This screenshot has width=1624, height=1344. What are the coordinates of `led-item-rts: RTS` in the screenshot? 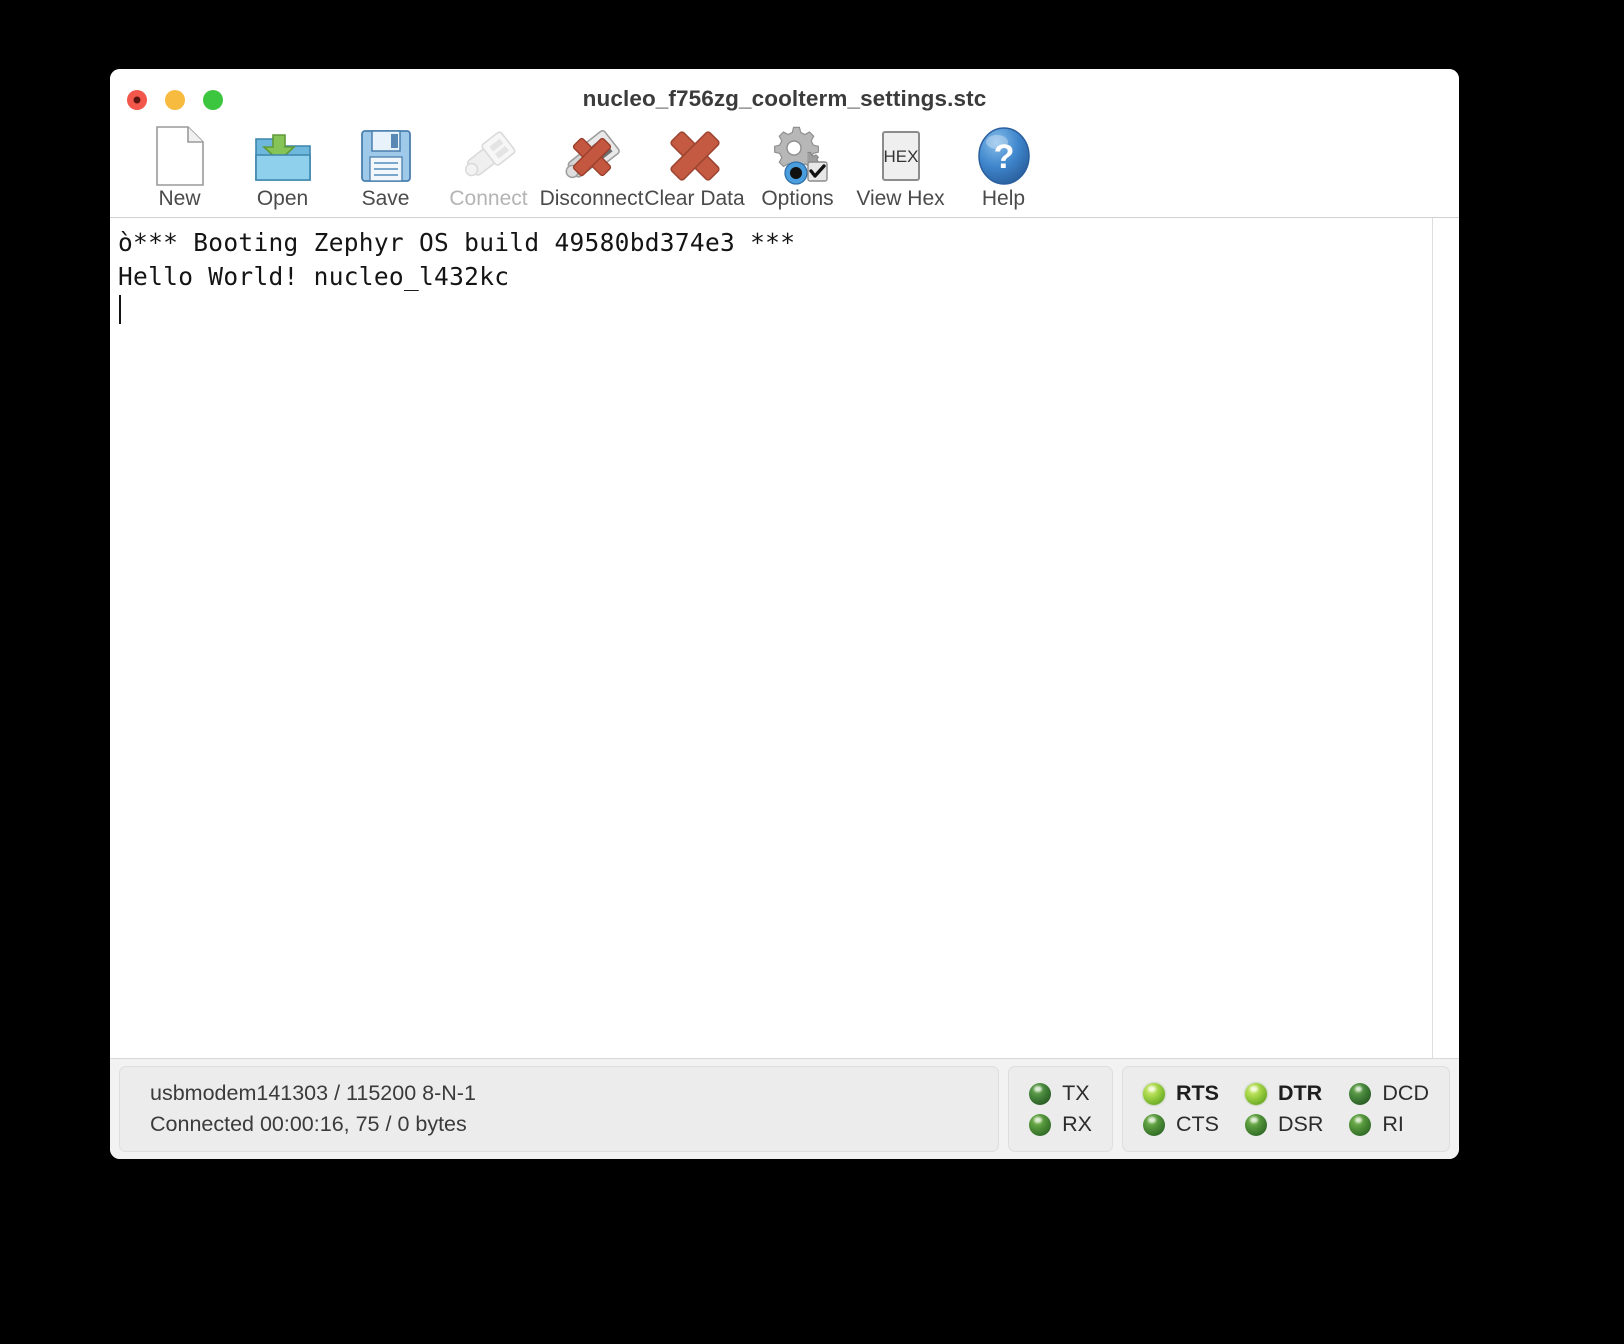 It's located at (1181, 1093).